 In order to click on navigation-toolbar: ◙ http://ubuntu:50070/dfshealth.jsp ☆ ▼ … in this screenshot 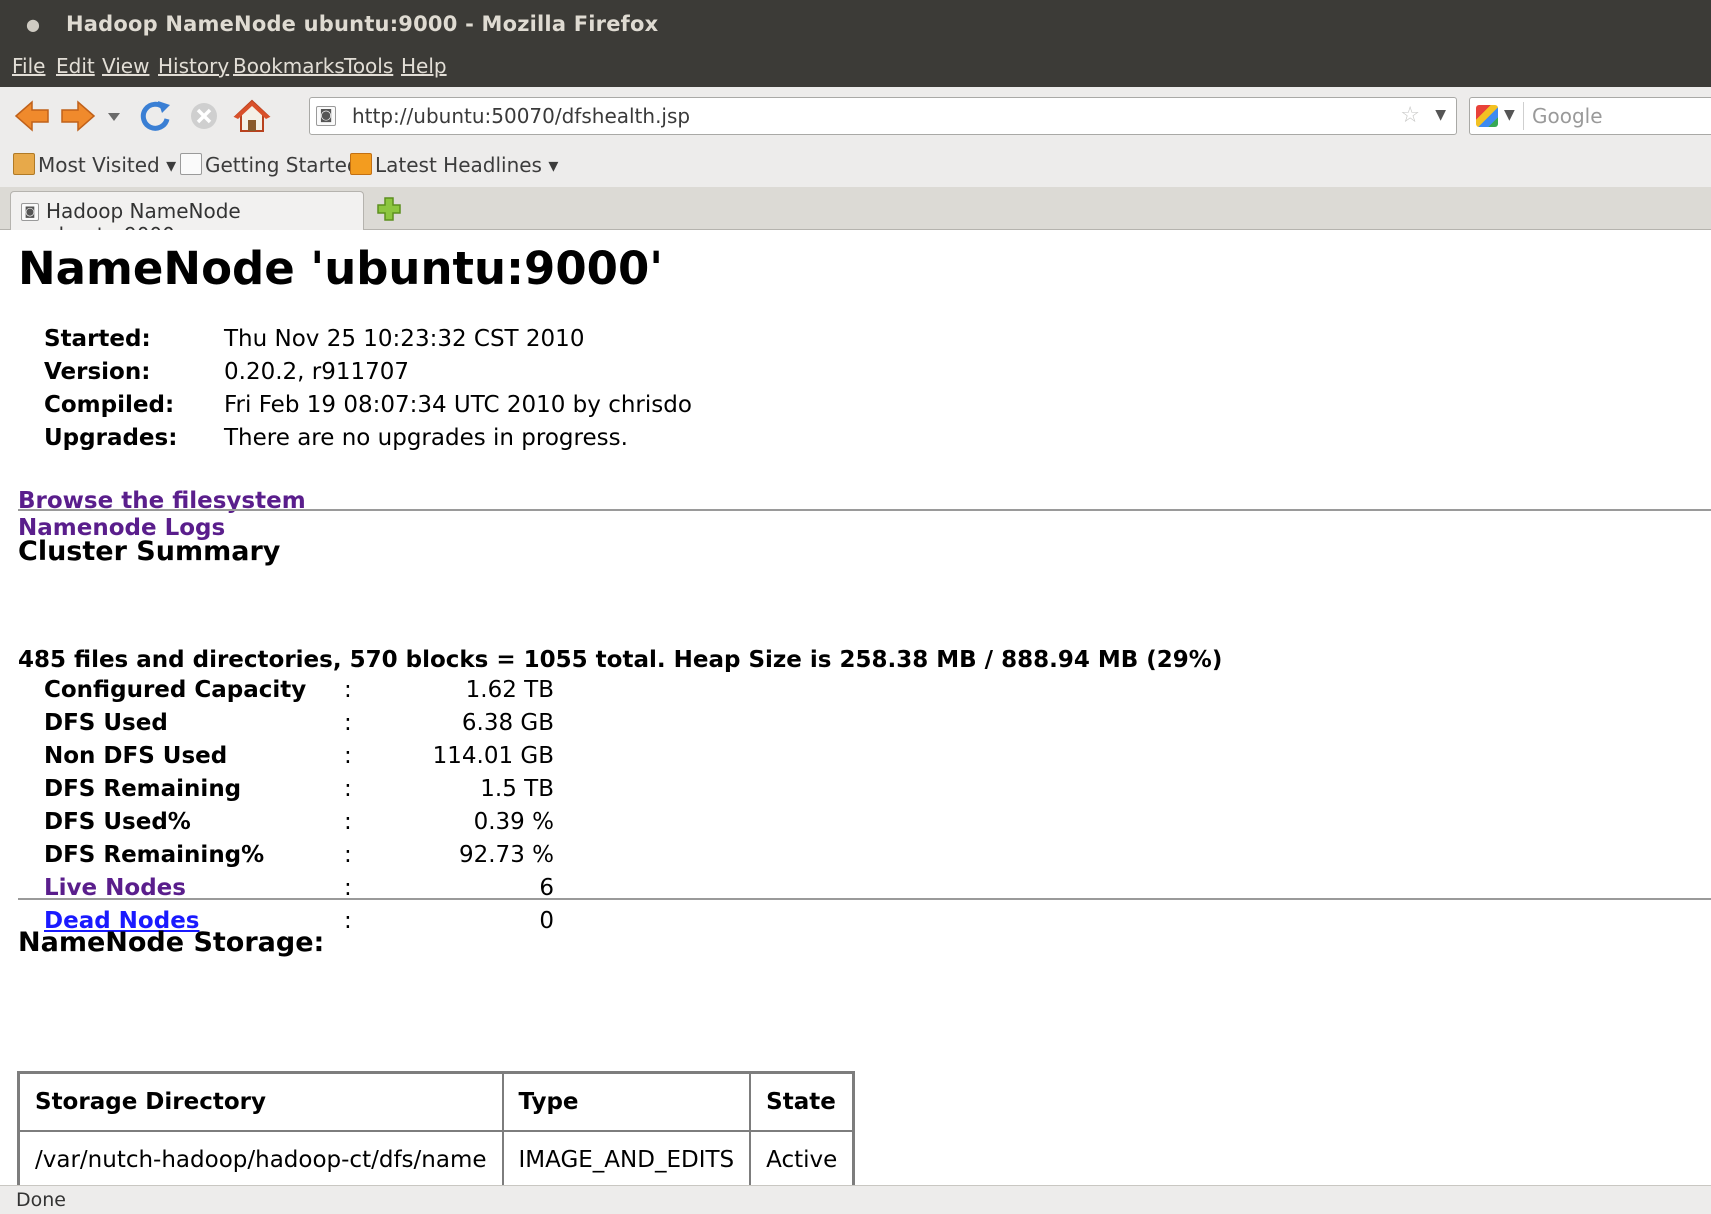, I will do `click(855, 116)`.